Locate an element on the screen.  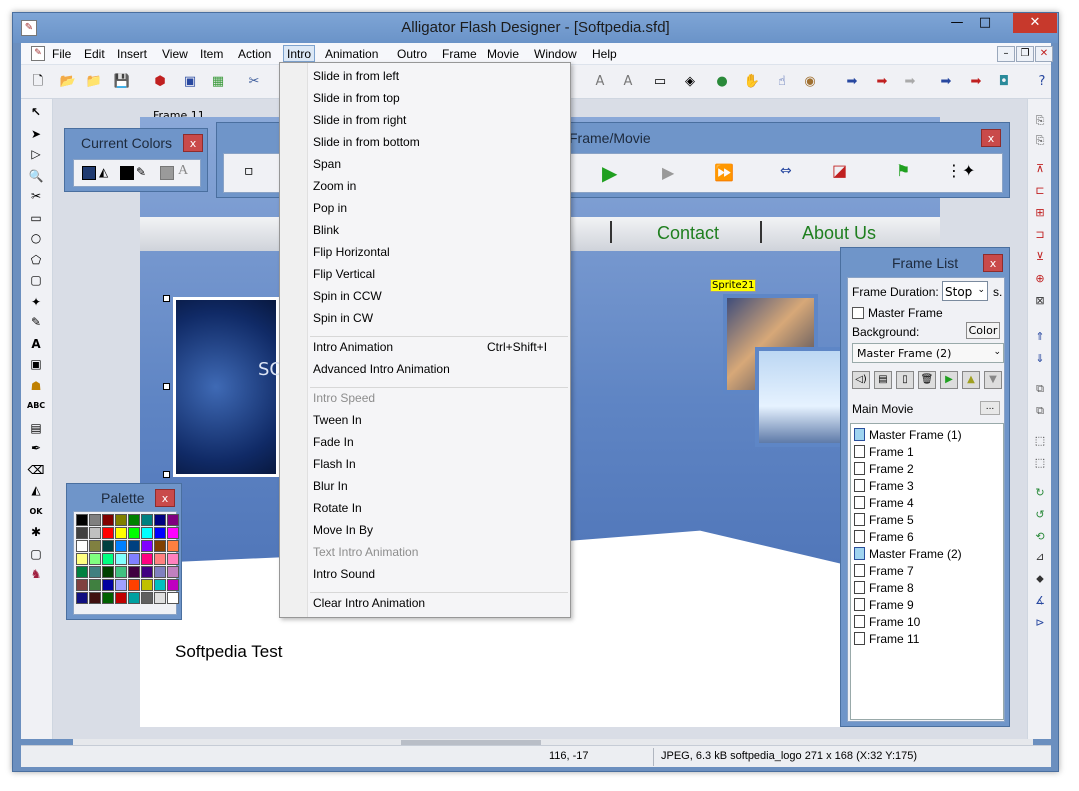
play-frame-icon: ▶ is located at coordinates (949, 380).